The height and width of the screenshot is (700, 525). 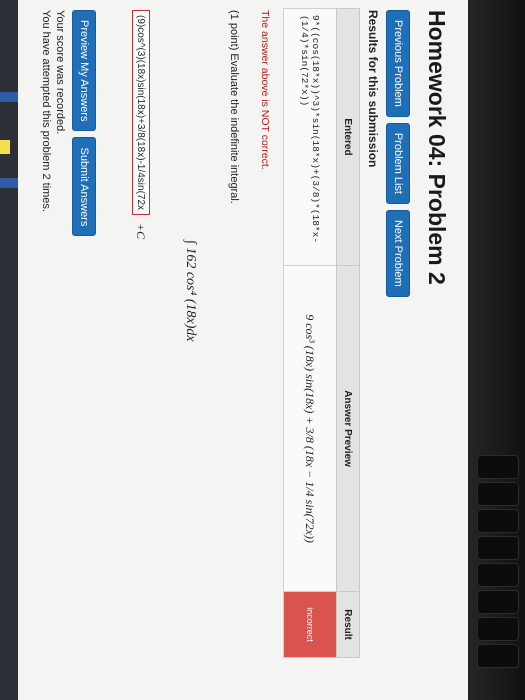 What do you see at coordinates (373, 89) in the screenshot?
I see `results-heading: Results for this submission` at bounding box center [373, 89].